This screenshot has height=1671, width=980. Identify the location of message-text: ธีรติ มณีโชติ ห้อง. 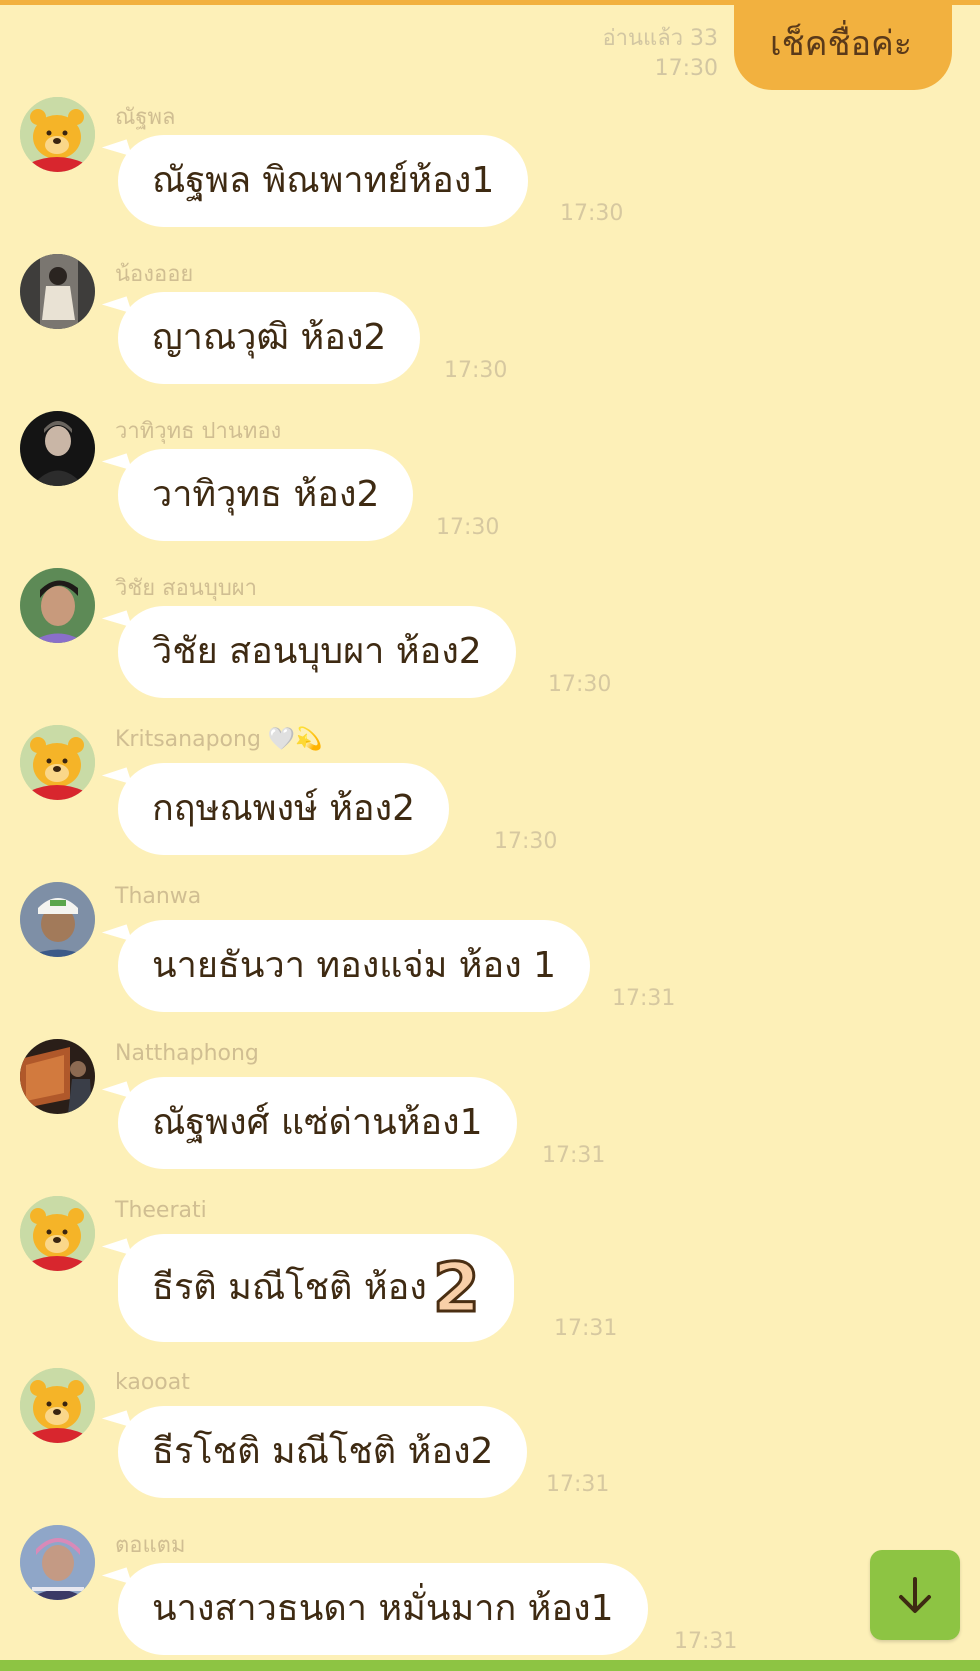
(289, 1287).